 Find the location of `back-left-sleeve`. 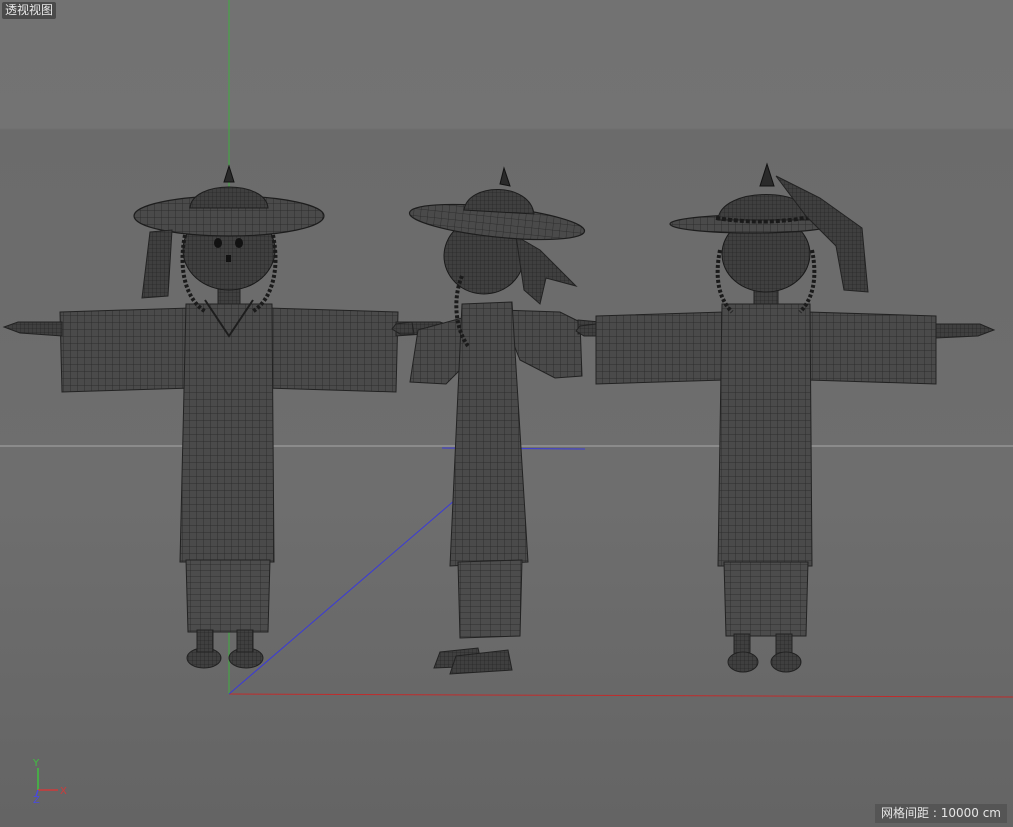

back-left-sleeve is located at coordinates (660, 348).